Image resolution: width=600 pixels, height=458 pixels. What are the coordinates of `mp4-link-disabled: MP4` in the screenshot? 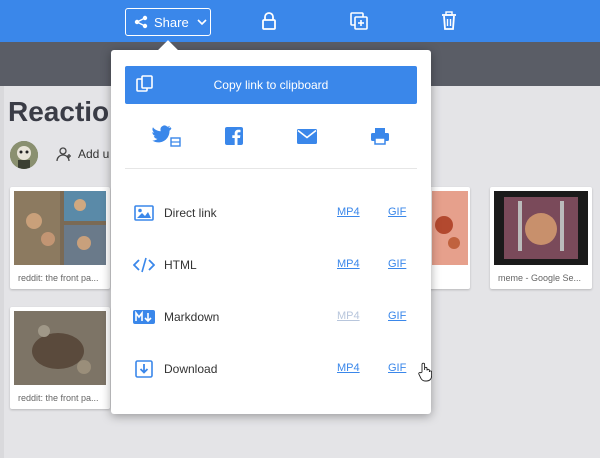 It's located at (348, 316).